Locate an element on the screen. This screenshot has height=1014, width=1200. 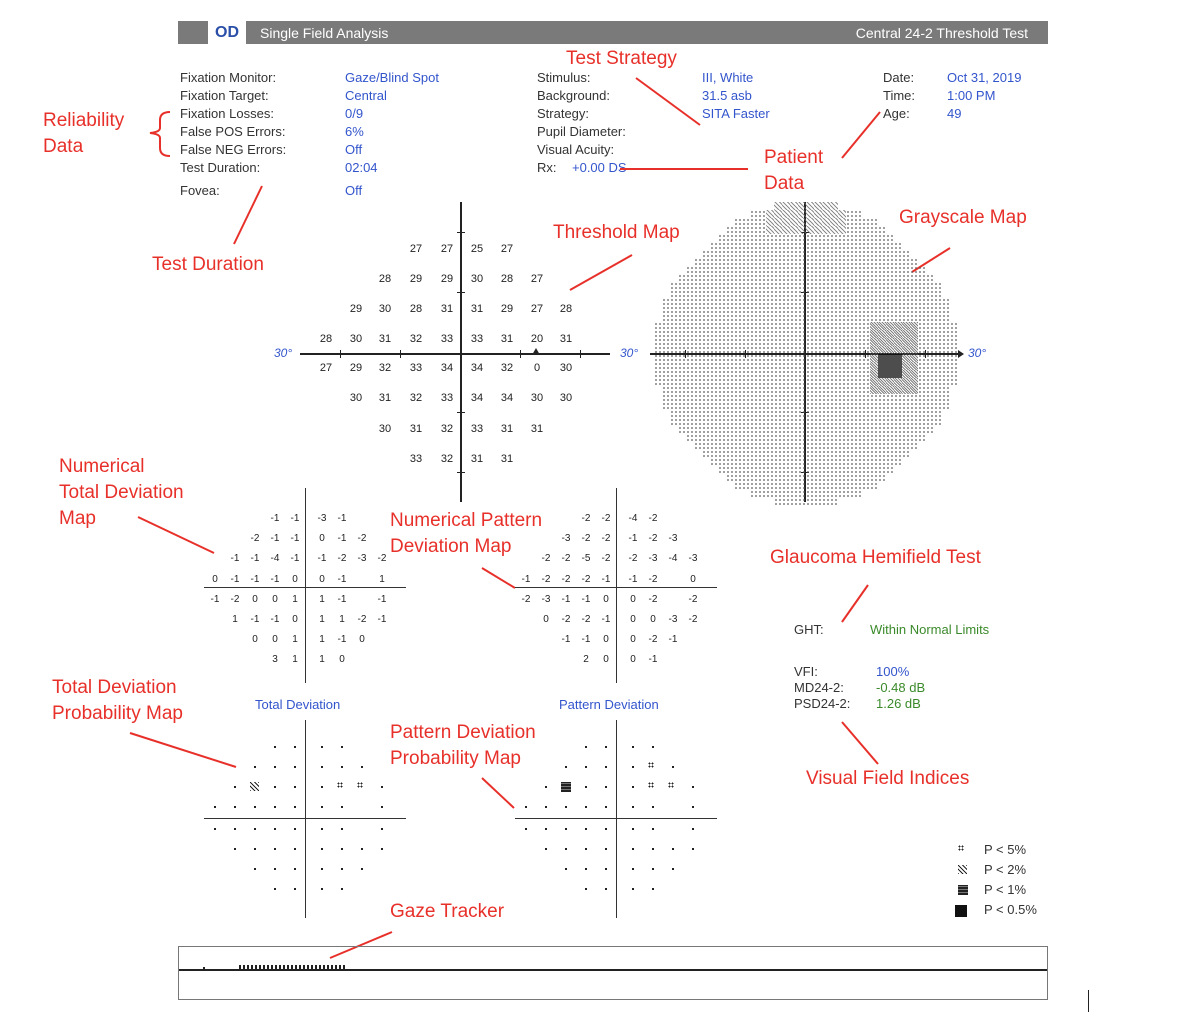
deviation-value: -2 is located at coordinates (586, 518).